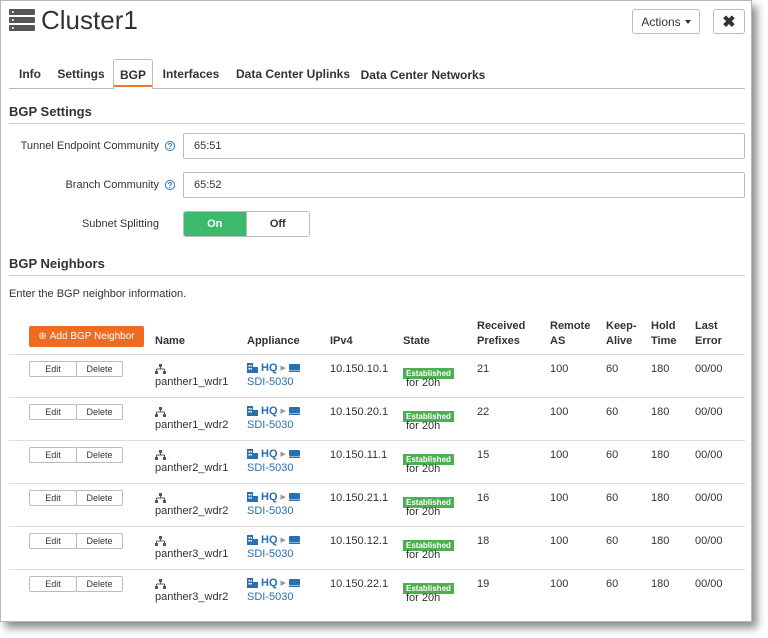 The height and width of the screenshot is (638, 768). Describe the element at coordinates (81, 73) in the screenshot. I see `tab-settings: Settings` at that location.